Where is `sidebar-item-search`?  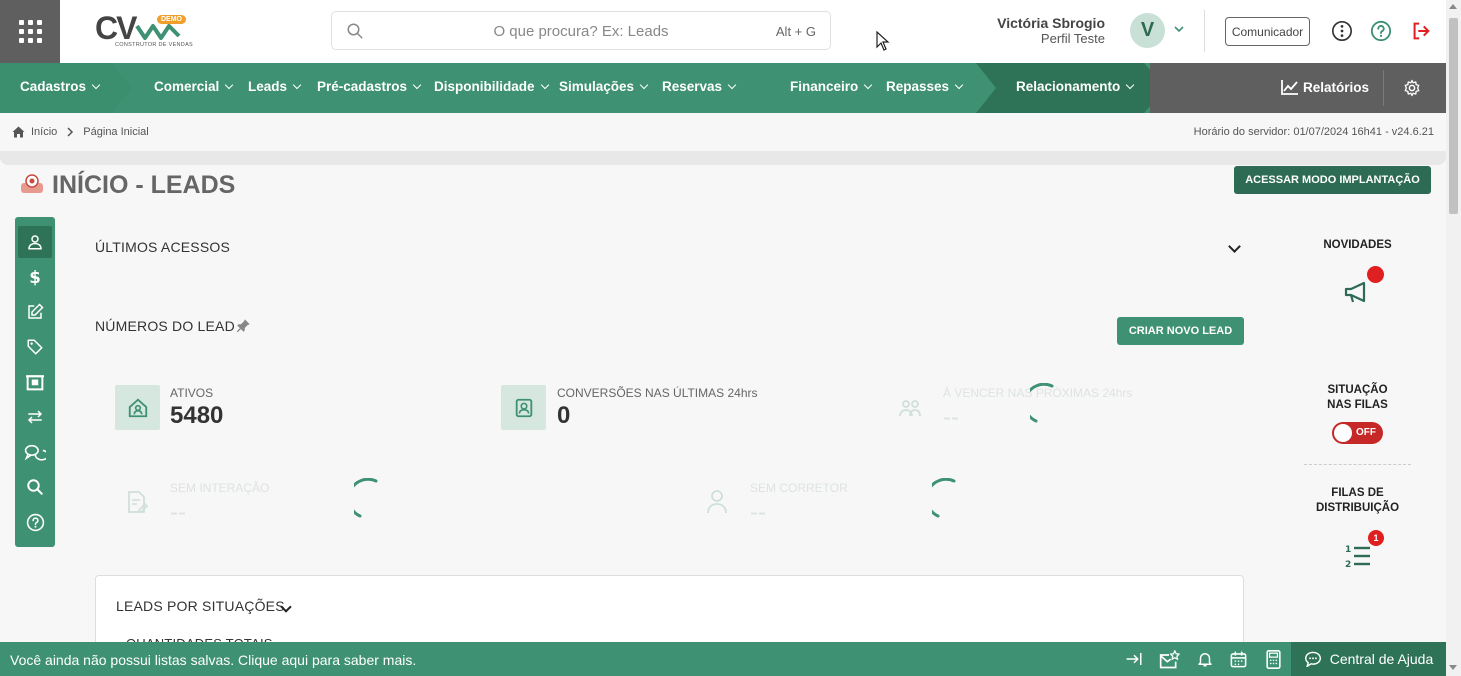
sidebar-item-search is located at coordinates (35, 487).